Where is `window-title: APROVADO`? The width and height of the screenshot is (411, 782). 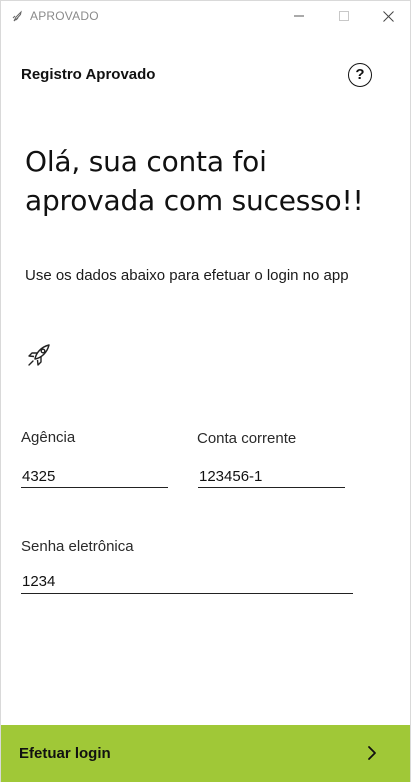 window-title: APROVADO is located at coordinates (64, 16).